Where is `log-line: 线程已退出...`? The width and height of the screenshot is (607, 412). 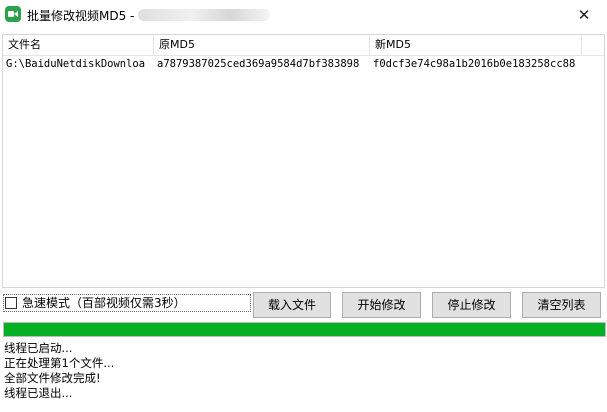
log-line: 线程已退出... is located at coordinates (38, 393).